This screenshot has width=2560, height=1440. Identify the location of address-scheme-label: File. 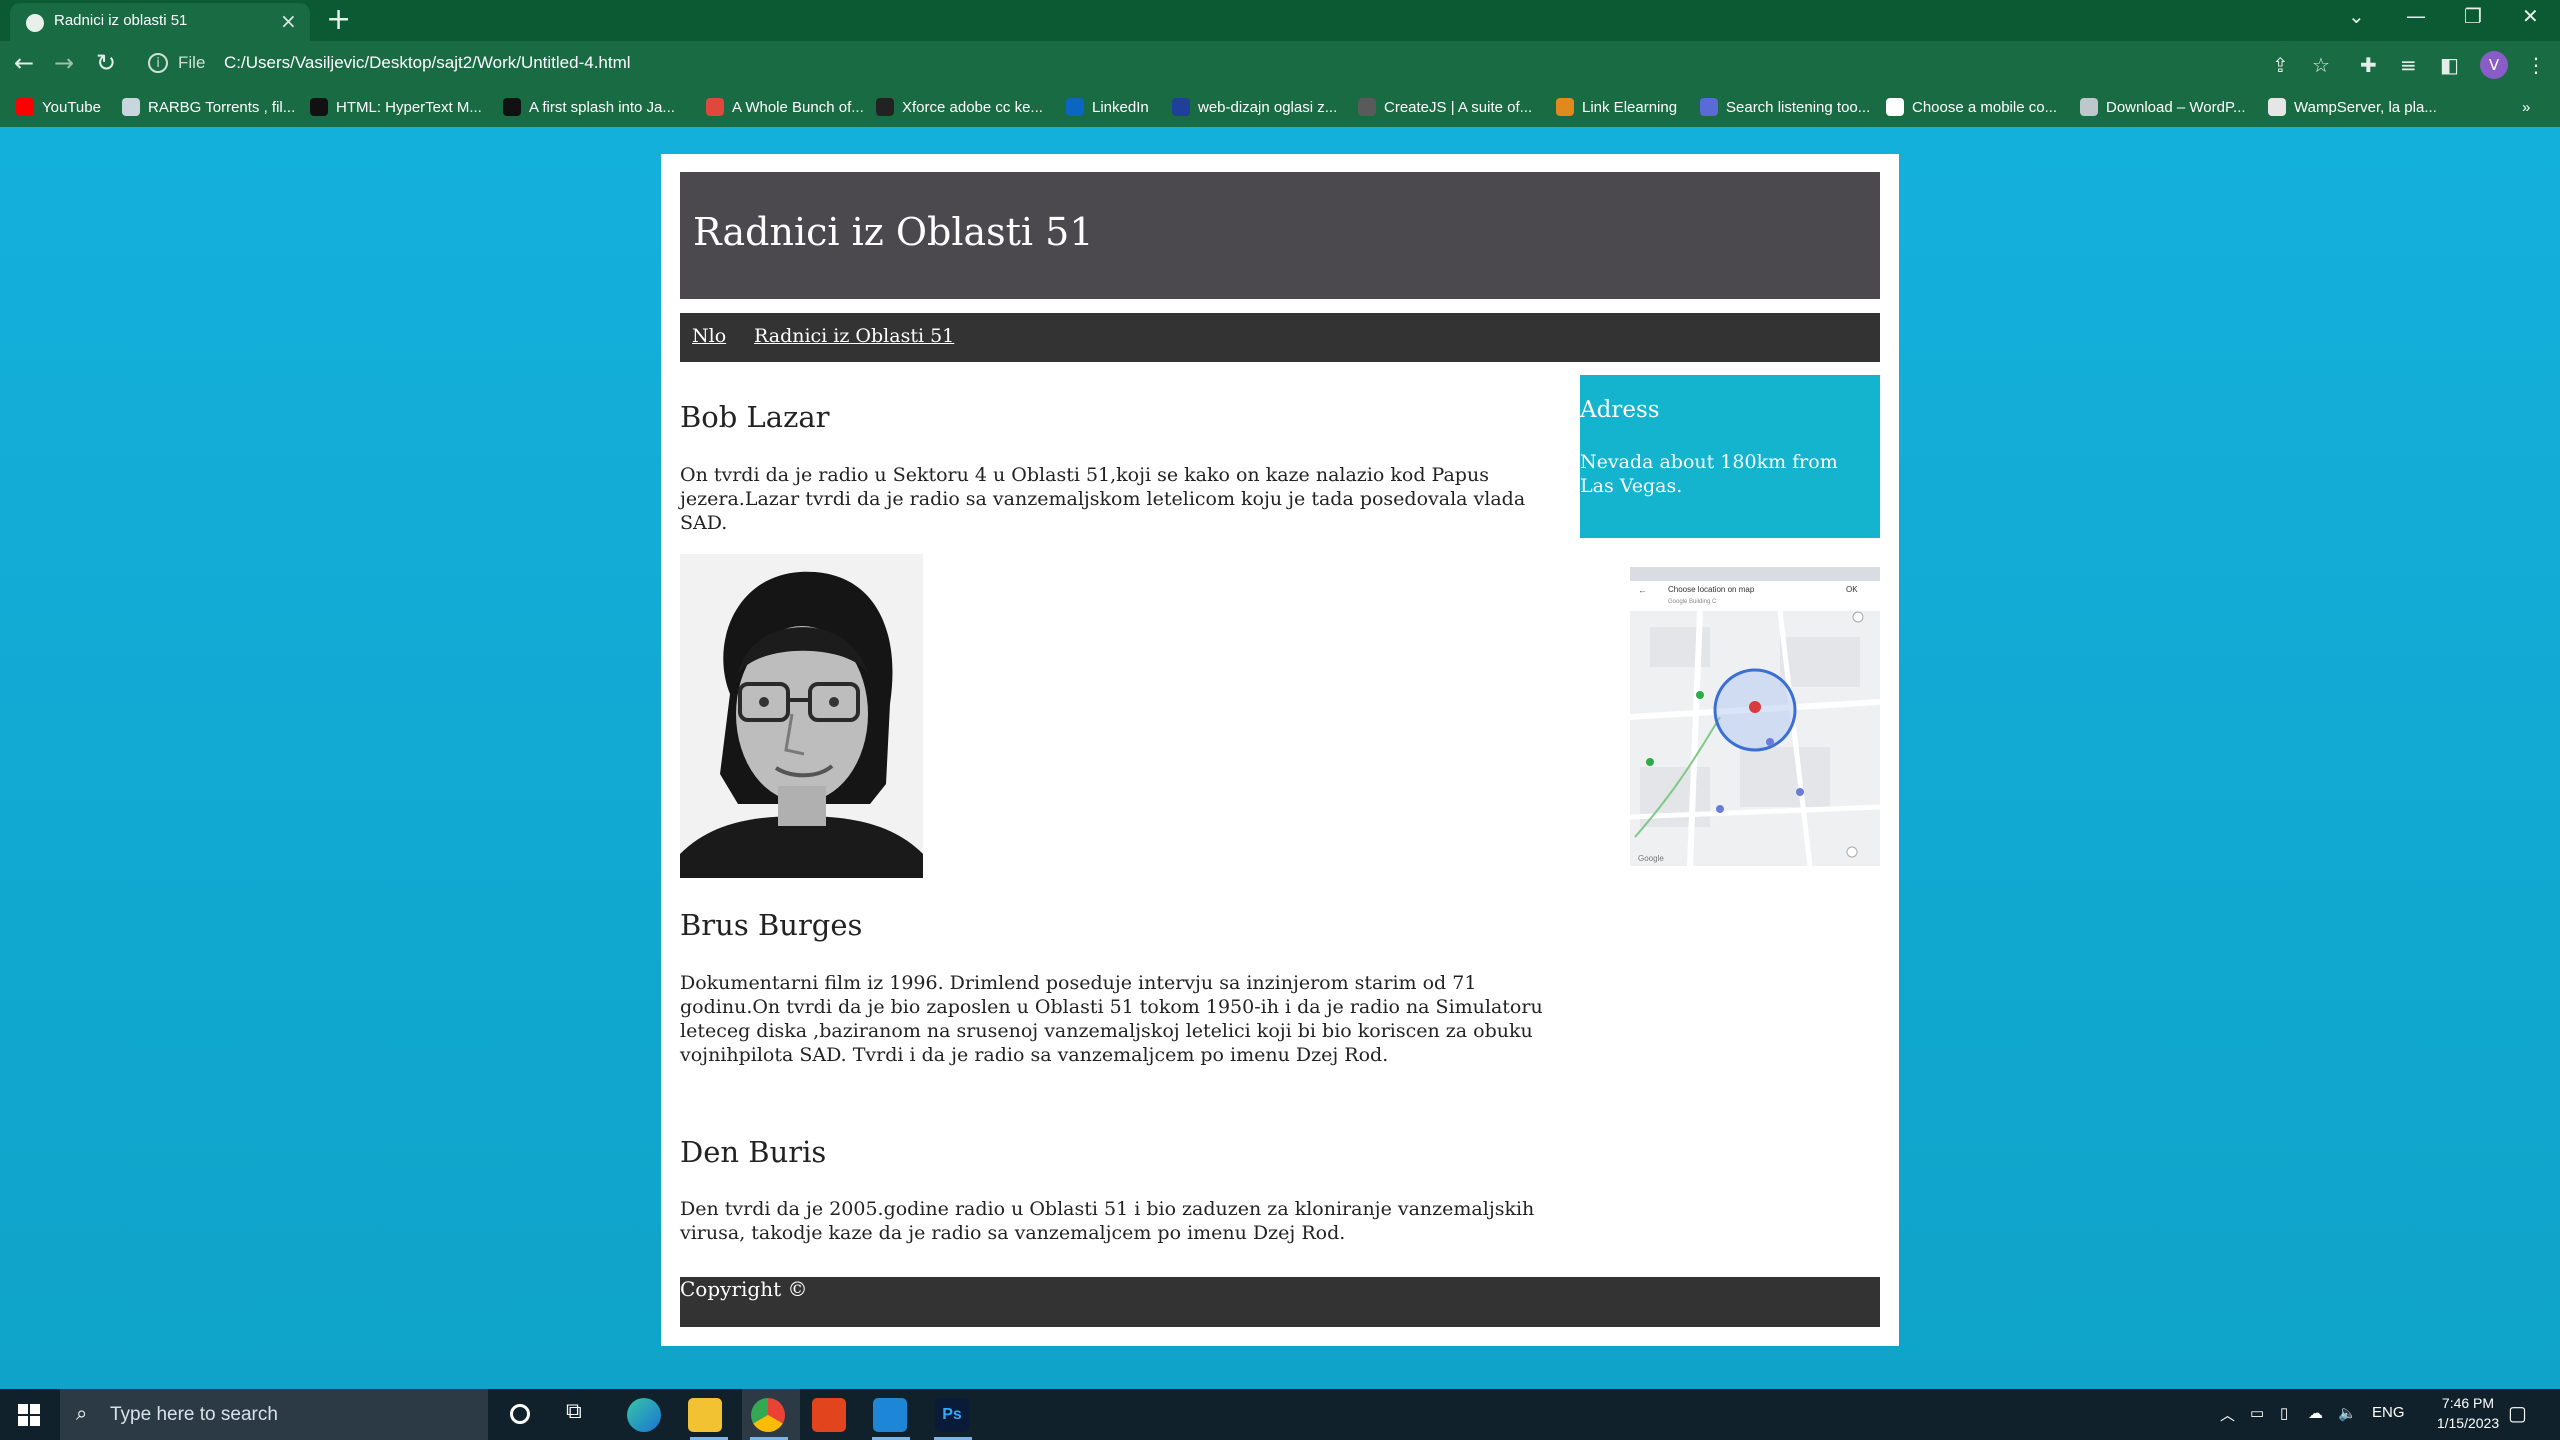
(192, 62).